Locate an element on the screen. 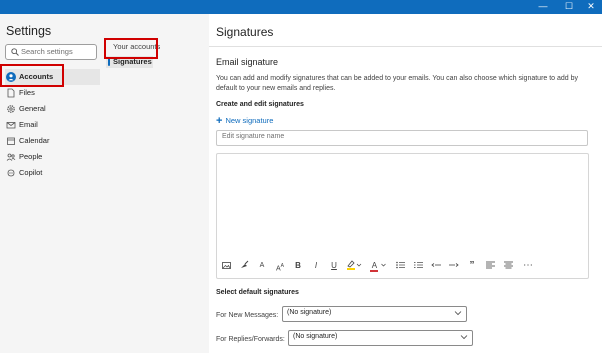 The width and height of the screenshot is (602, 353). image-icon is located at coordinates (226, 265).